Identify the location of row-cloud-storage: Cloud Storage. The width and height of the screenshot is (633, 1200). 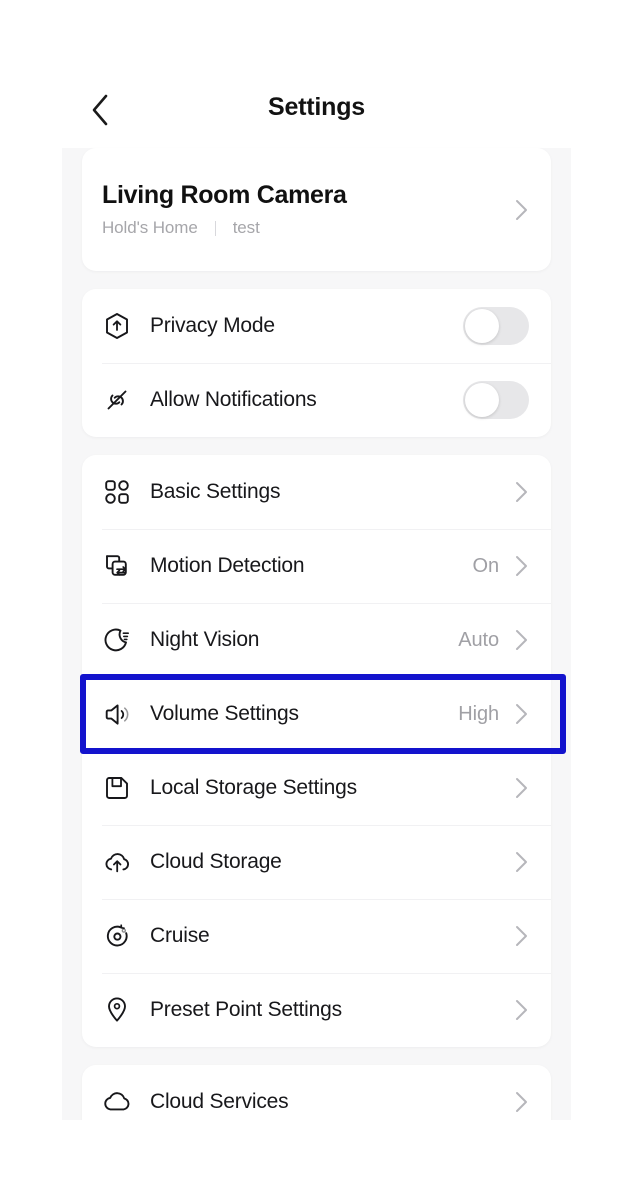
(316, 862).